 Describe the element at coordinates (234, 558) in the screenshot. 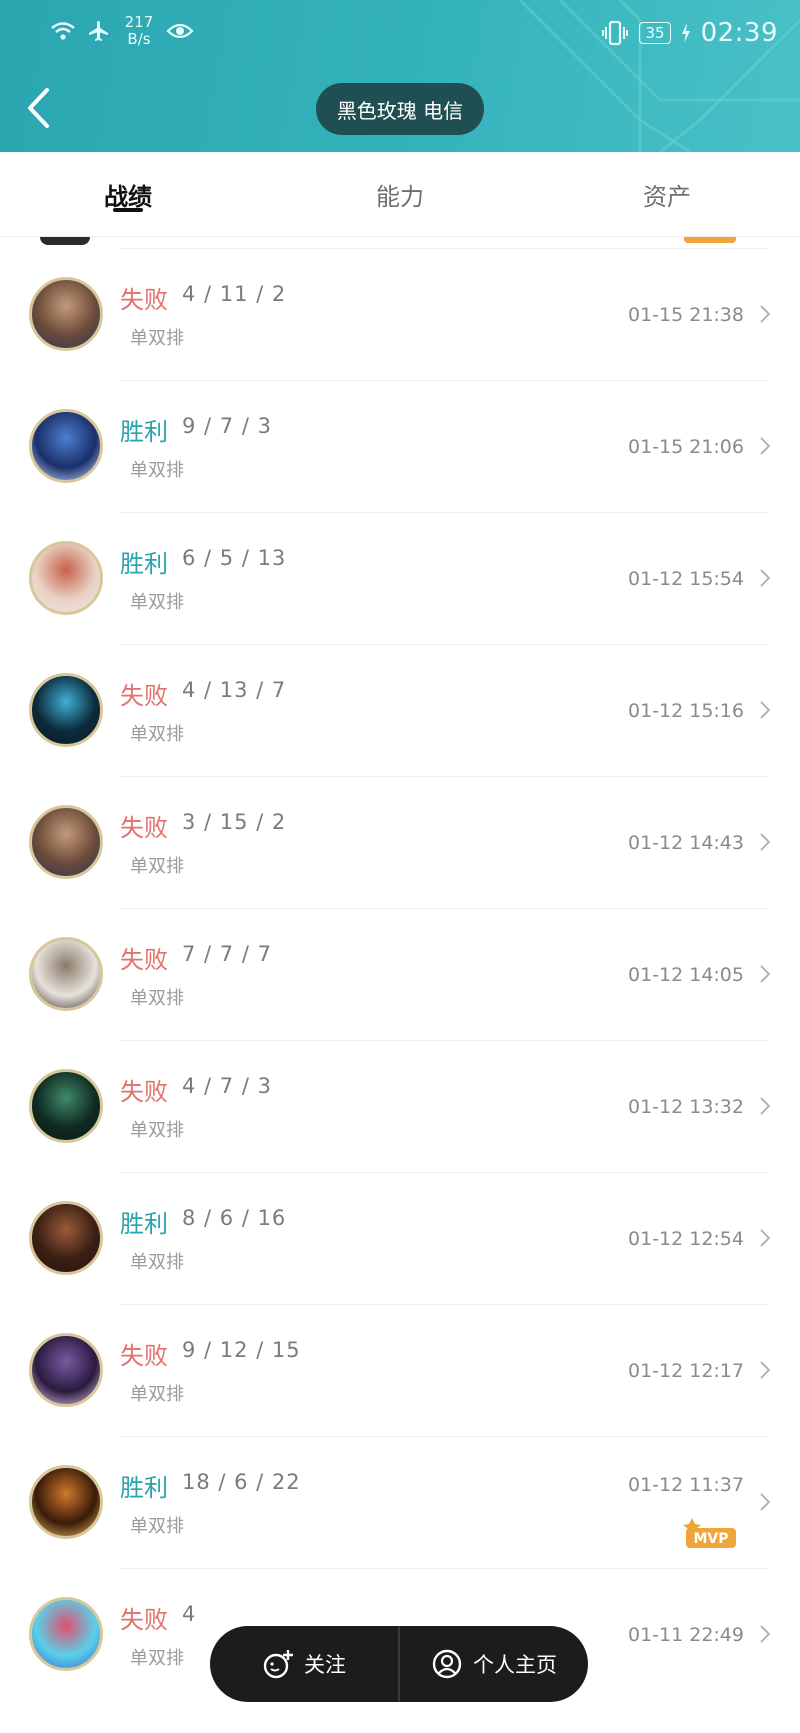

I see `match-kda: 6 / 5 / 13` at that location.